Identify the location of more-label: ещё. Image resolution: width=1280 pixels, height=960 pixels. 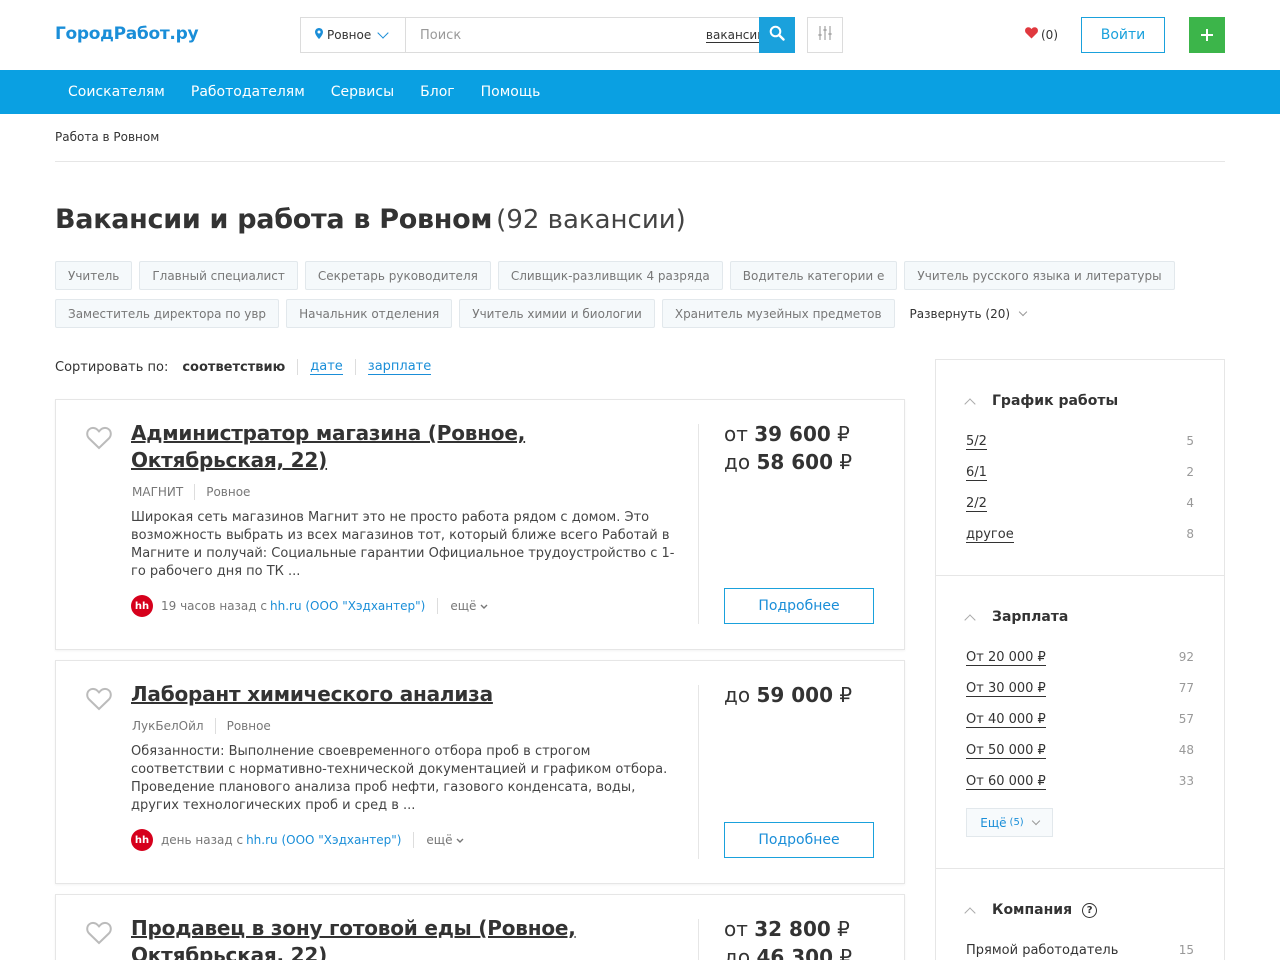
(463, 606).